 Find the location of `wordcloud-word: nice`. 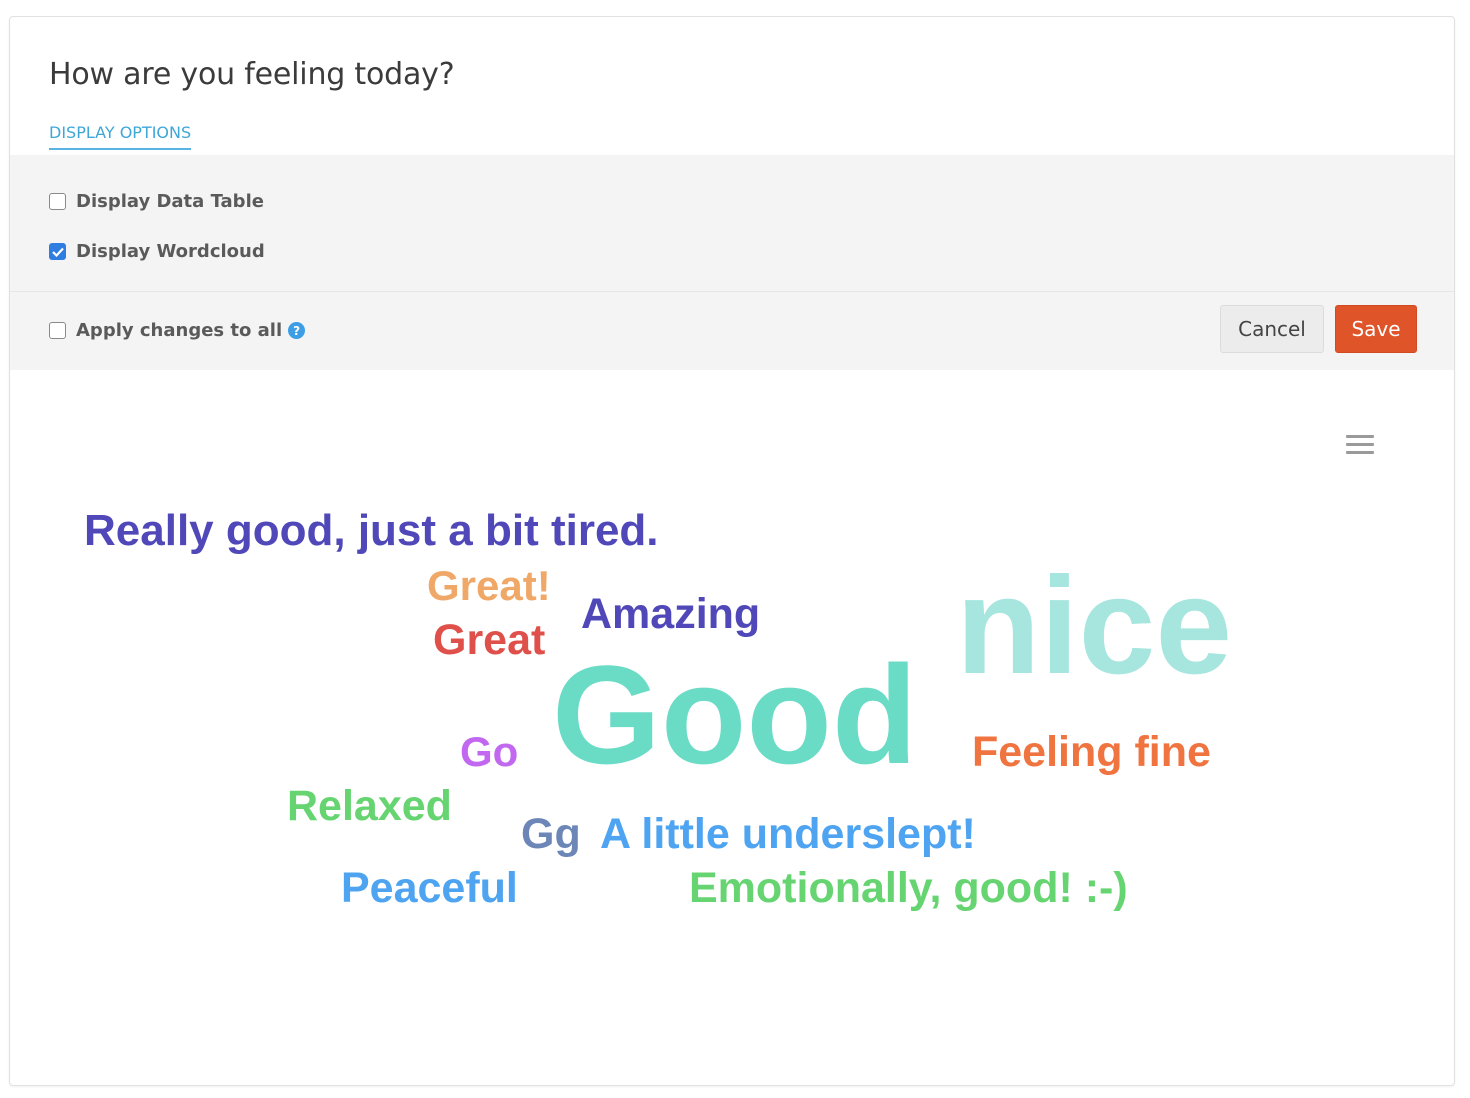

wordcloud-word: nice is located at coordinates (1094, 626).